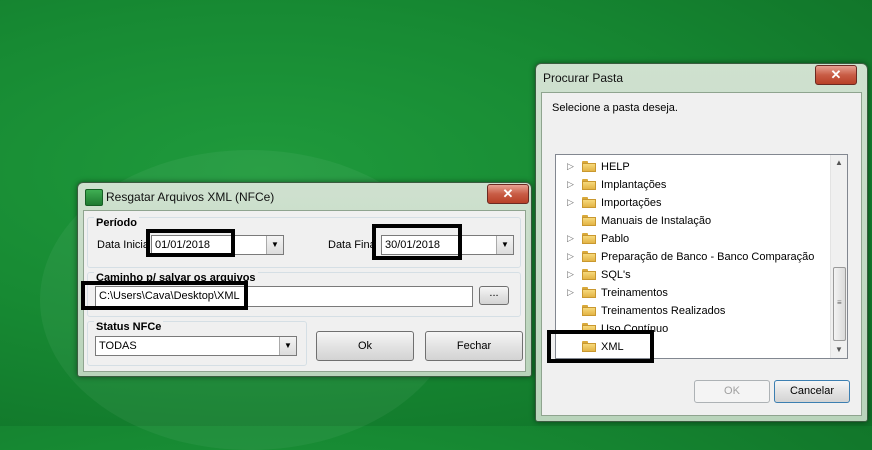 This screenshot has width=872, height=450. Describe the element at coordinates (129, 327) in the screenshot. I see `status-label: Status NFCe` at that location.